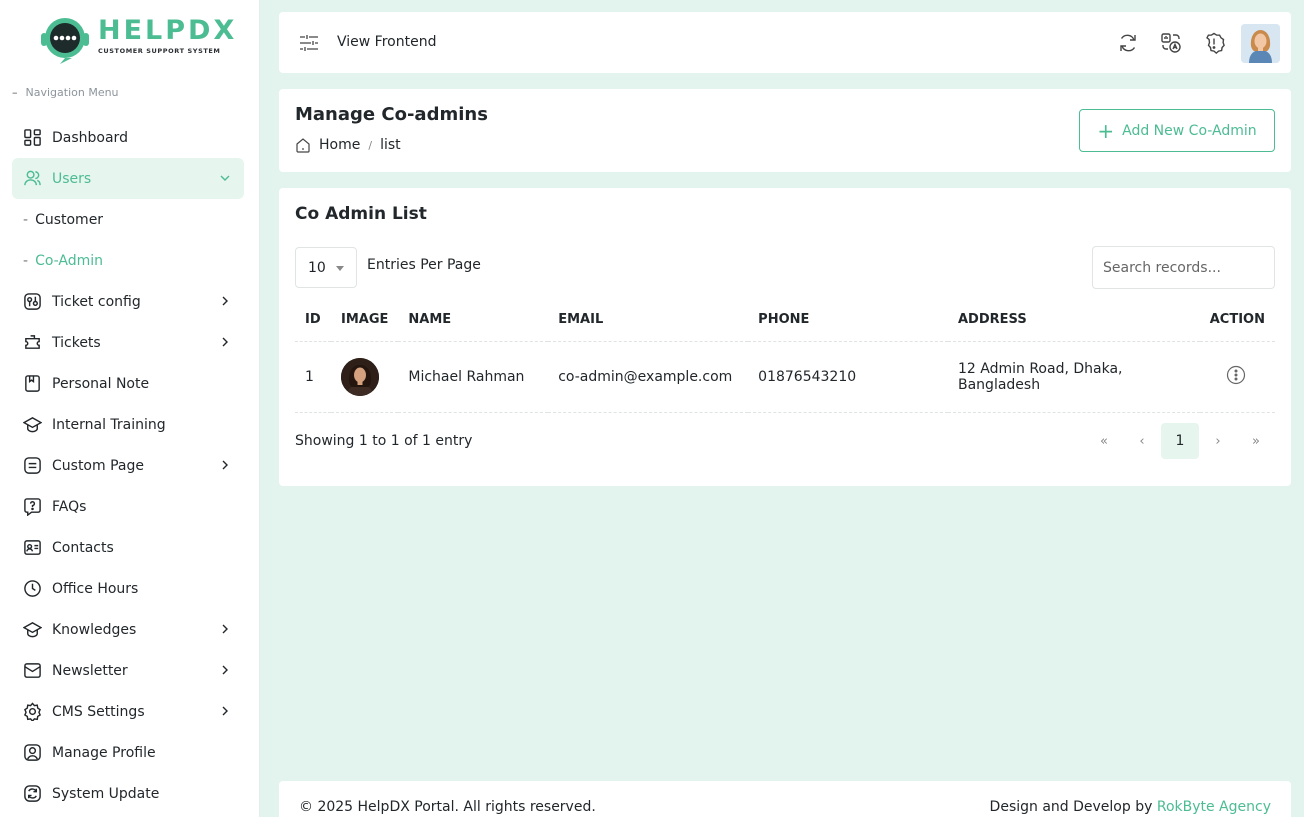 This screenshot has height=817, width=1304. What do you see at coordinates (32, 753) in the screenshot?
I see `profile-icon` at bounding box center [32, 753].